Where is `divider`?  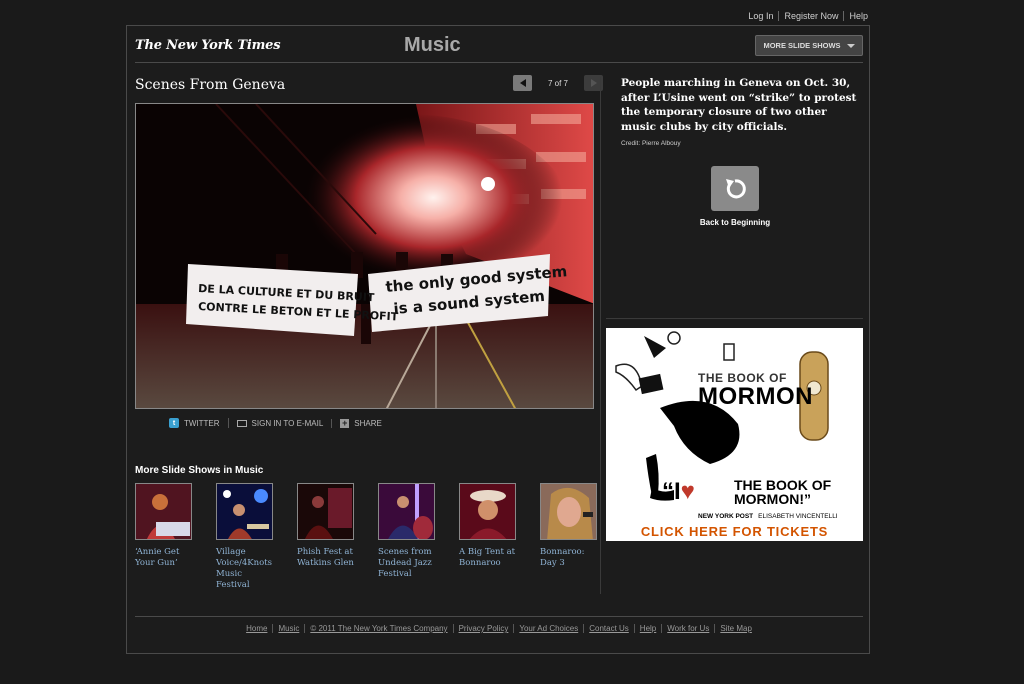 divider is located at coordinates (734, 318).